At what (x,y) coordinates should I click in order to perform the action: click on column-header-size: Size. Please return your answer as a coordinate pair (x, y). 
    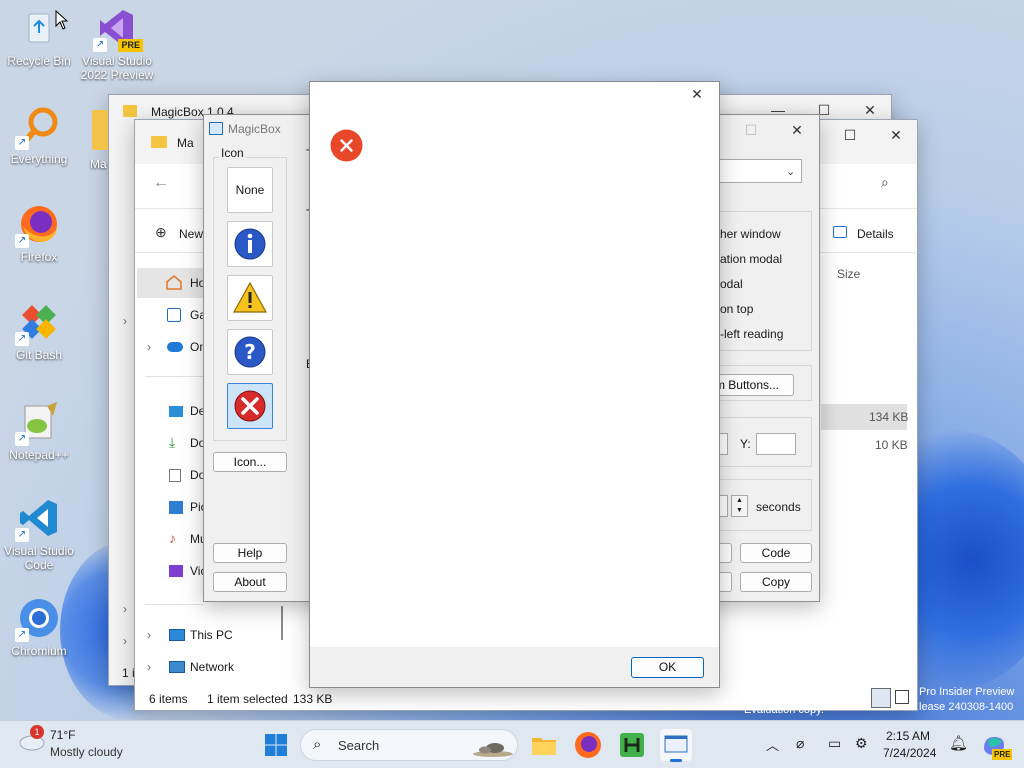
    Looking at the image, I should click on (848, 274).